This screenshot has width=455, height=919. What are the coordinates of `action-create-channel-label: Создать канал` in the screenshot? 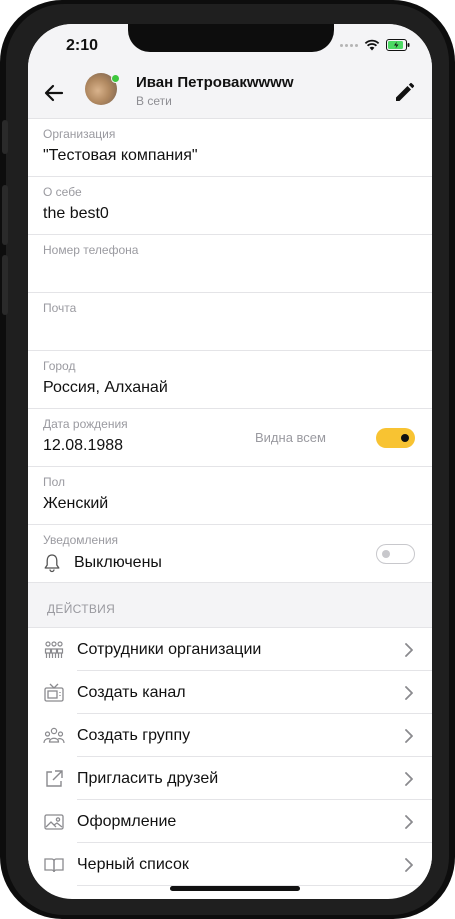 It's located at (131, 692).